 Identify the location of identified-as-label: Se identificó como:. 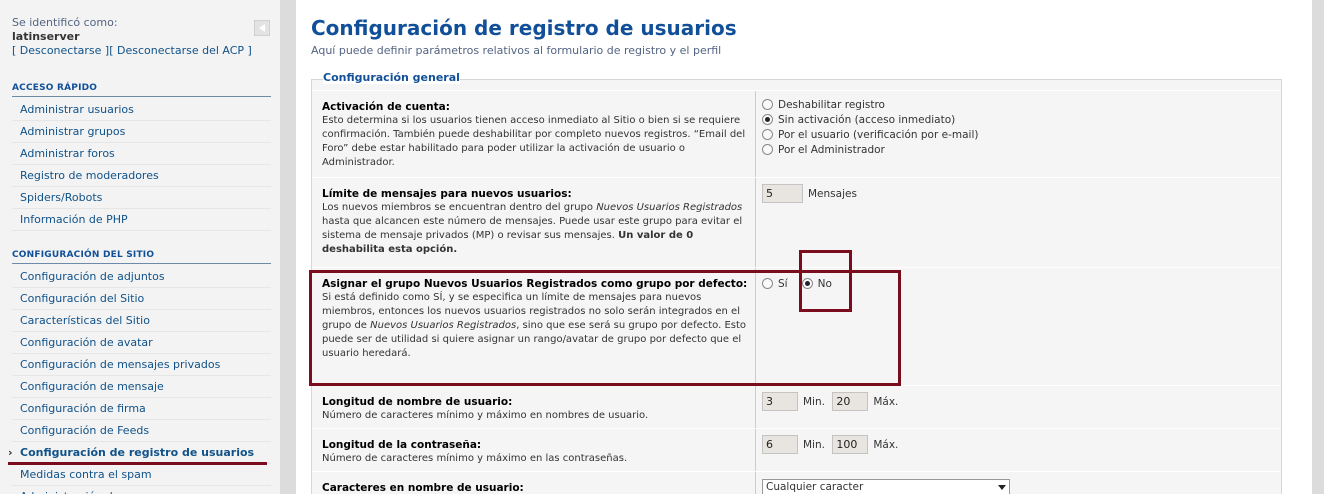
(65, 22).